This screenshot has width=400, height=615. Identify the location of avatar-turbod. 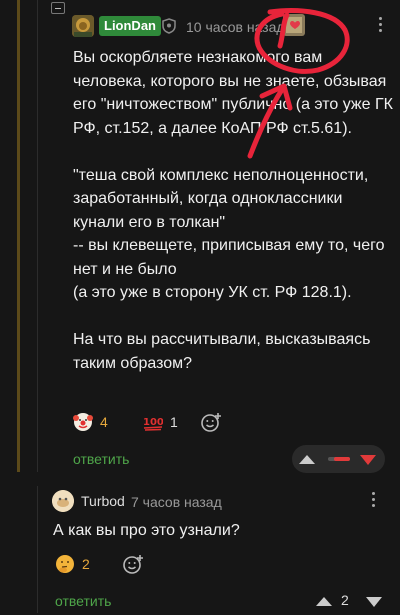
(63, 501).